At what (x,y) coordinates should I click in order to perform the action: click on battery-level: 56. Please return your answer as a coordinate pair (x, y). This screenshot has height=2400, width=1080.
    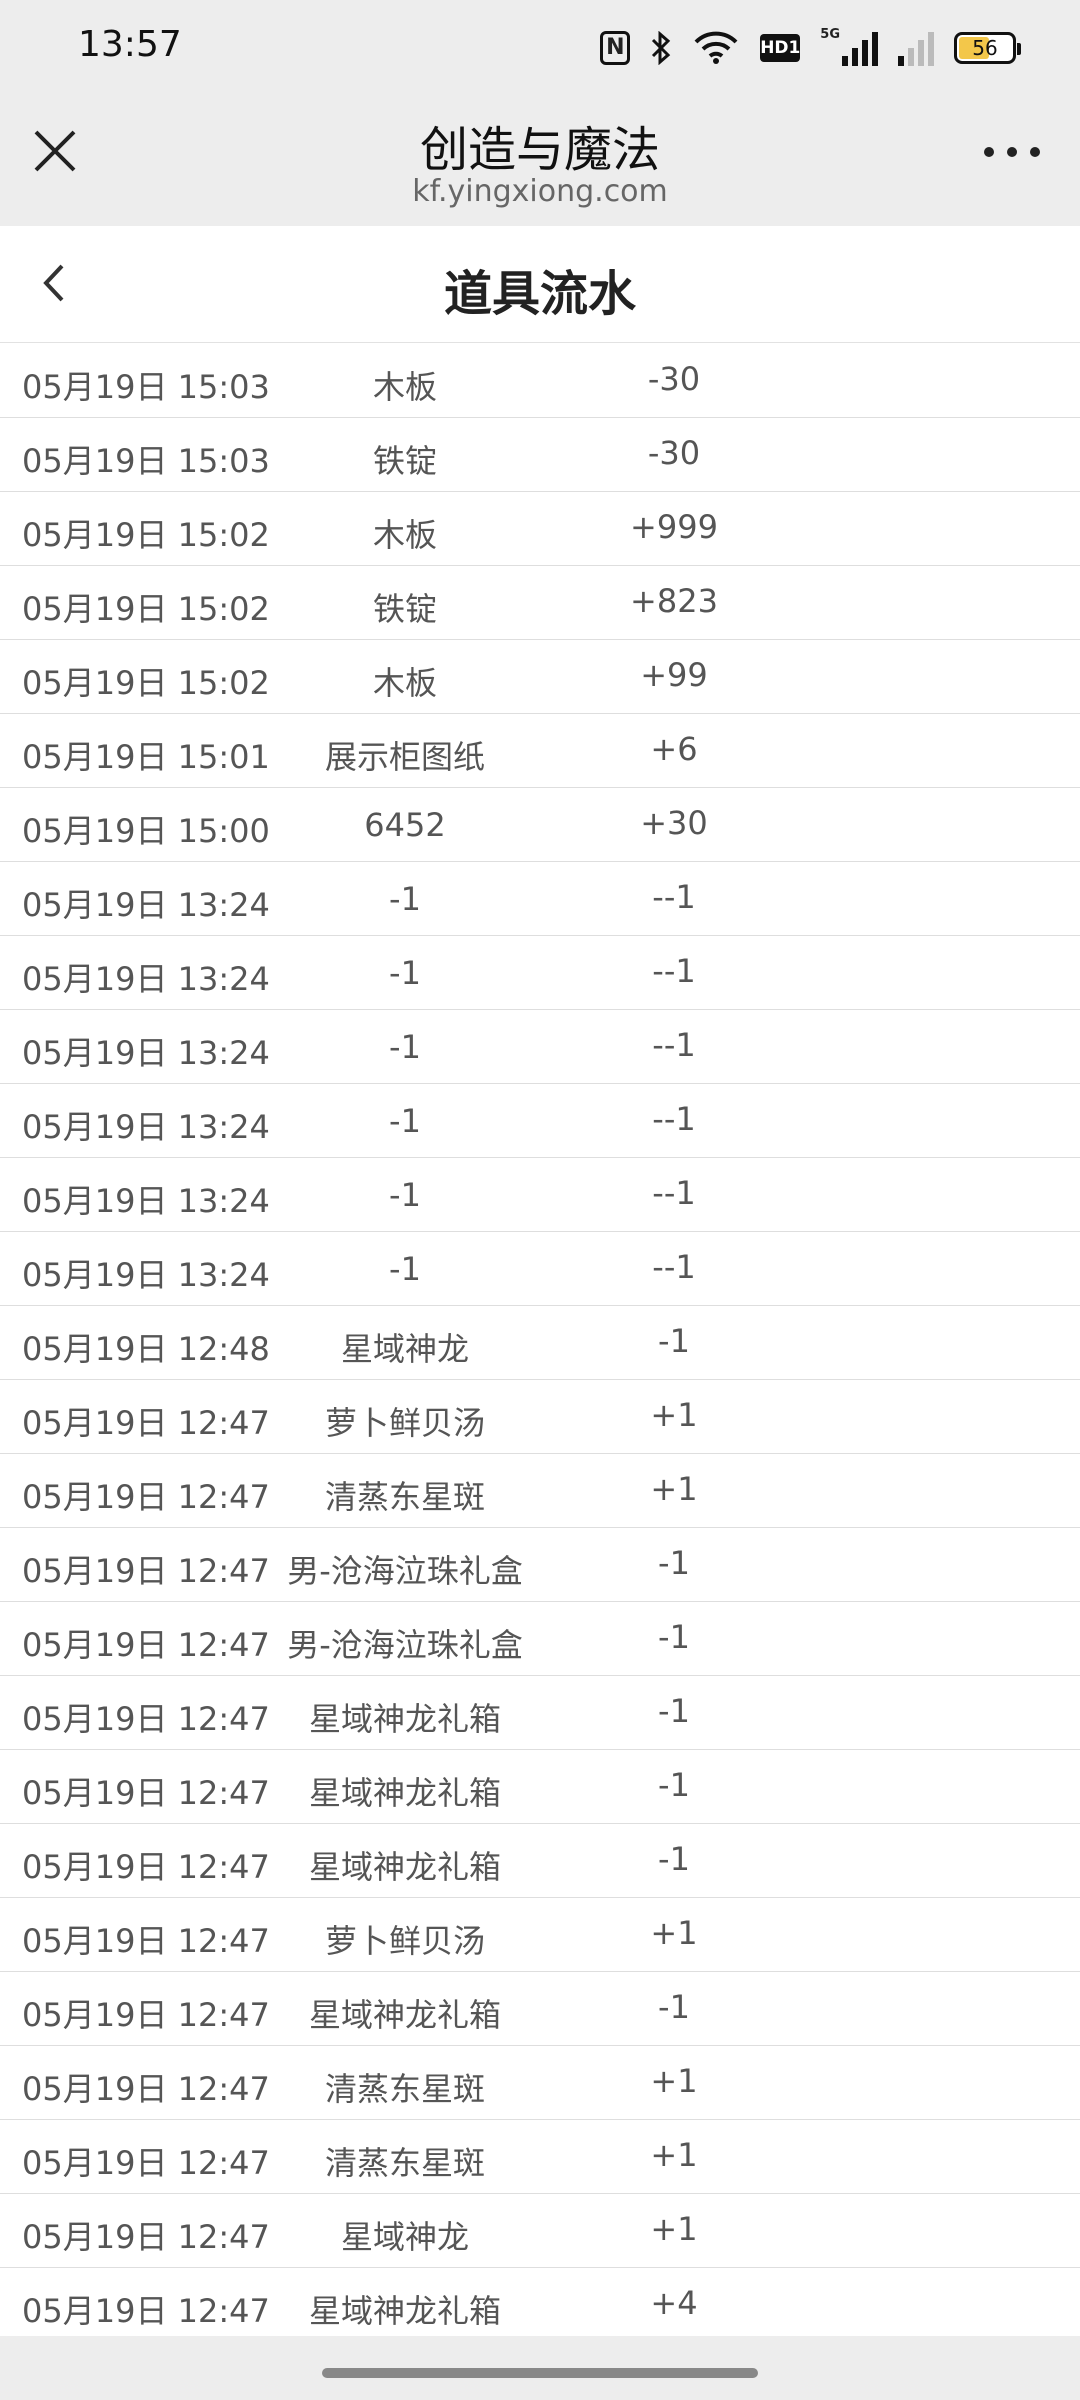
    Looking at the image, I should click on (985, 48).